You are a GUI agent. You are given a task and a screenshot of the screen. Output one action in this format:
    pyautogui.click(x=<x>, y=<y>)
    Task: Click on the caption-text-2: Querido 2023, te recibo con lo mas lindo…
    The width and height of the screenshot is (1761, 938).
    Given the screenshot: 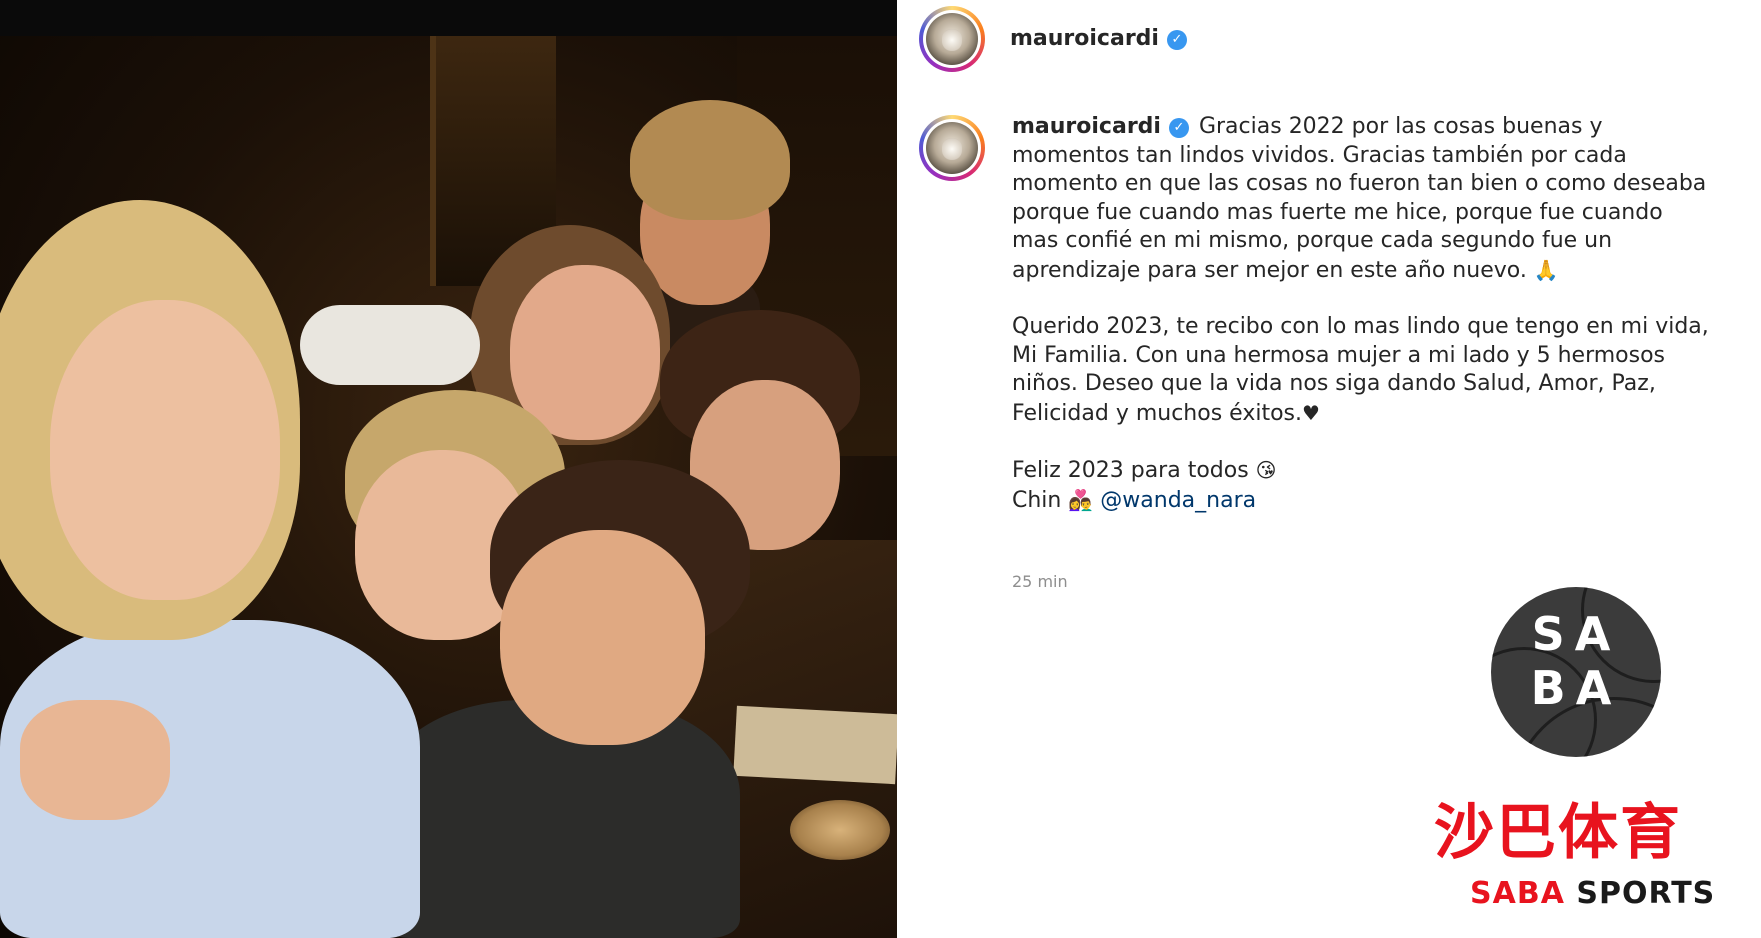 What is the action you would take?
    pyautogui.click(x=1360, y=370)
    